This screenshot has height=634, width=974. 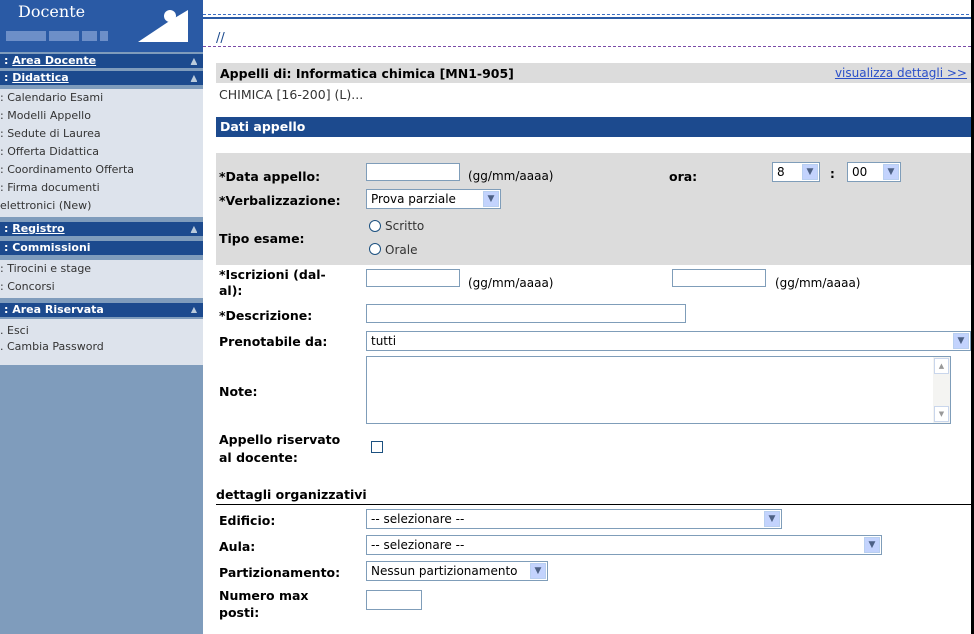 What do you see at coordinates (588, 14) in the screenshot?
I see `top-divider` at bounding box center [588, 14].